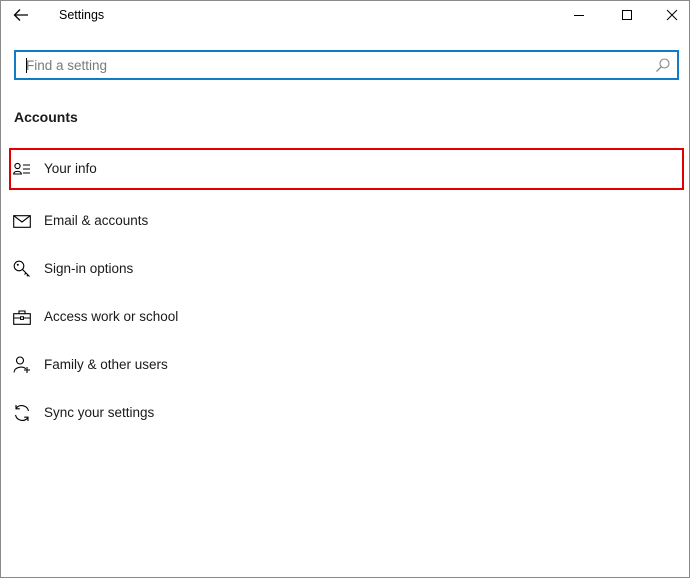 Image resolution: width=690 pixels, height=578 pixels. Describe the element at coordinates (106, 364) in the screenshot. I see `nav-item-label: Family & other users` at that location.